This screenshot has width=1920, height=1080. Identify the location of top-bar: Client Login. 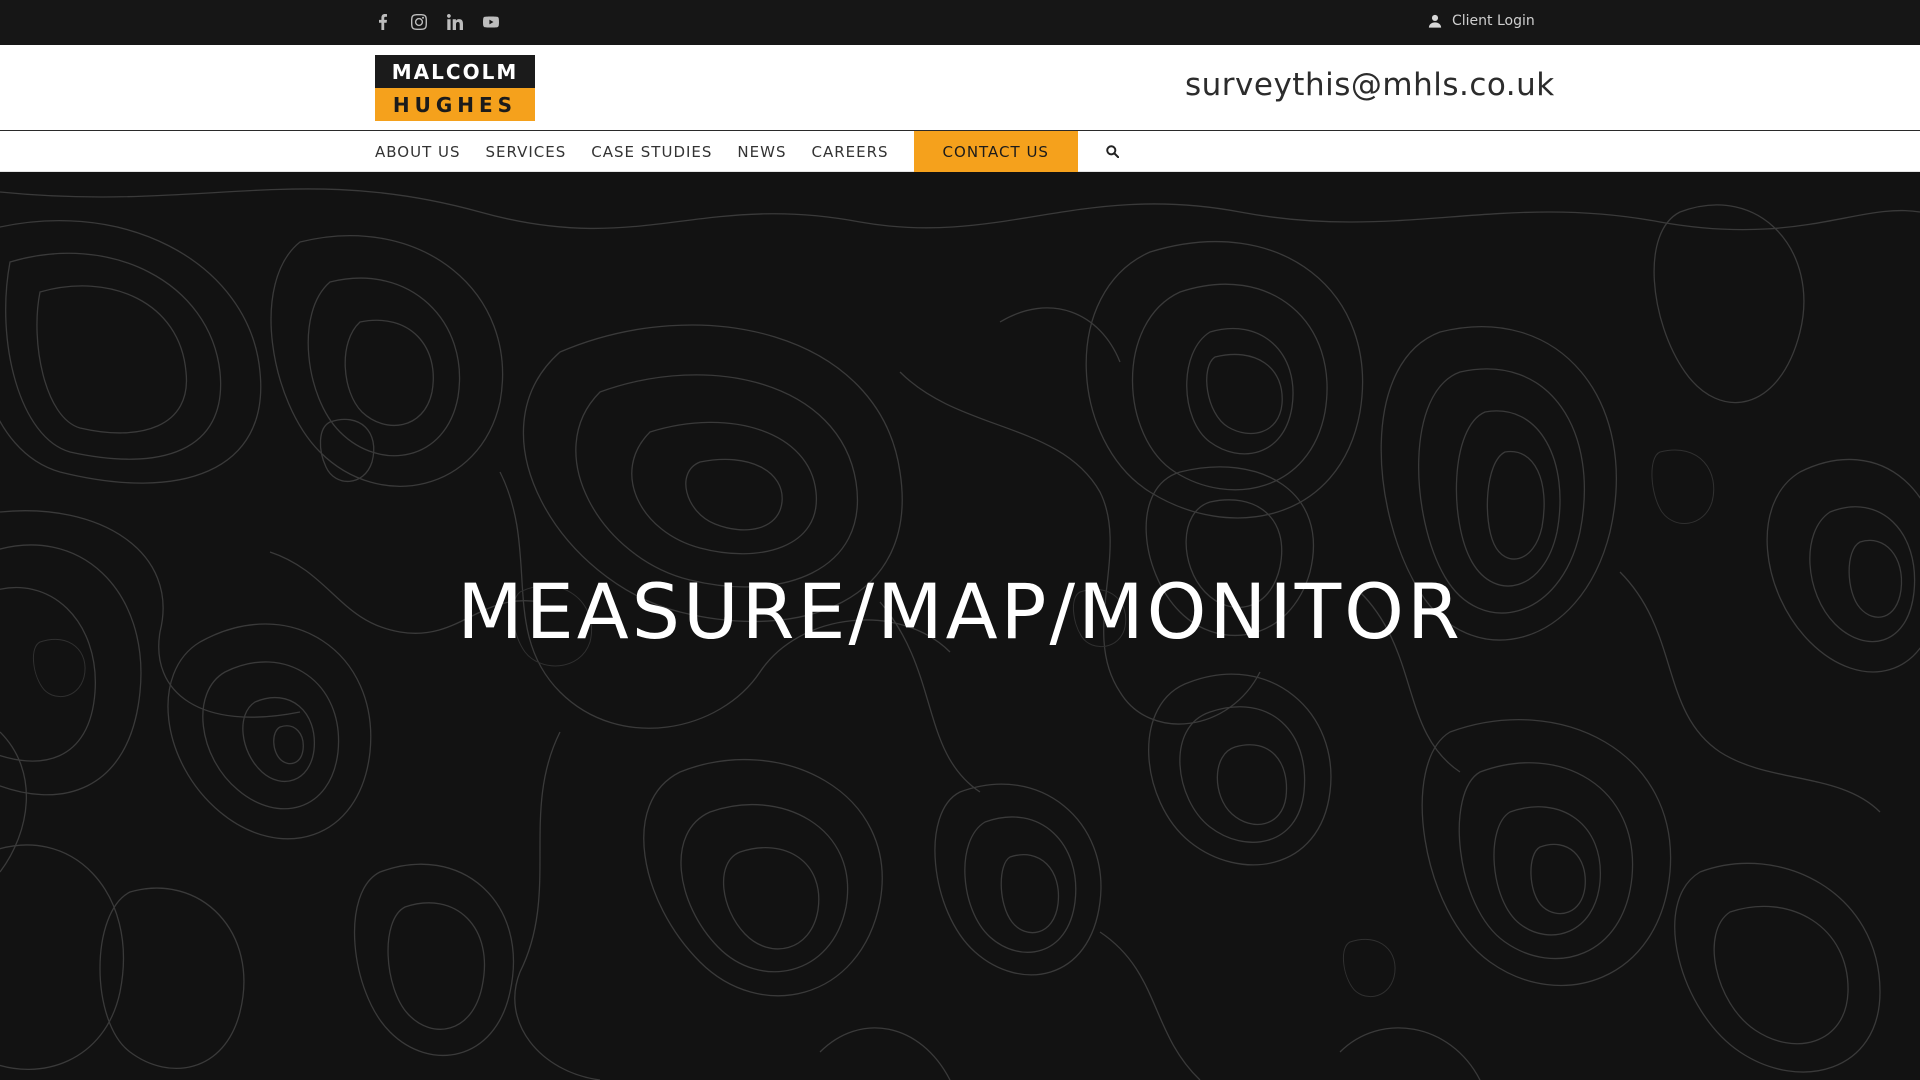
(960, 22).